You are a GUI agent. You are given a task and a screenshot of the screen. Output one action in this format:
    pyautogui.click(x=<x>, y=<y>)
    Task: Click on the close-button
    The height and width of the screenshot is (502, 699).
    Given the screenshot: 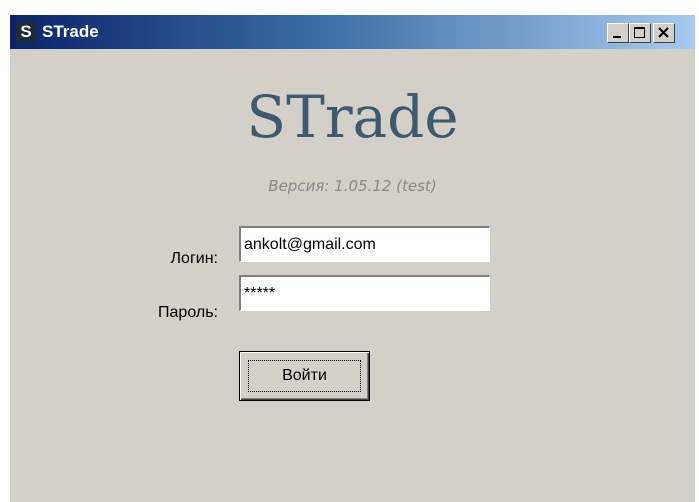 What is the action you would take?
    pyautogui.click(x=664, y=33)
    